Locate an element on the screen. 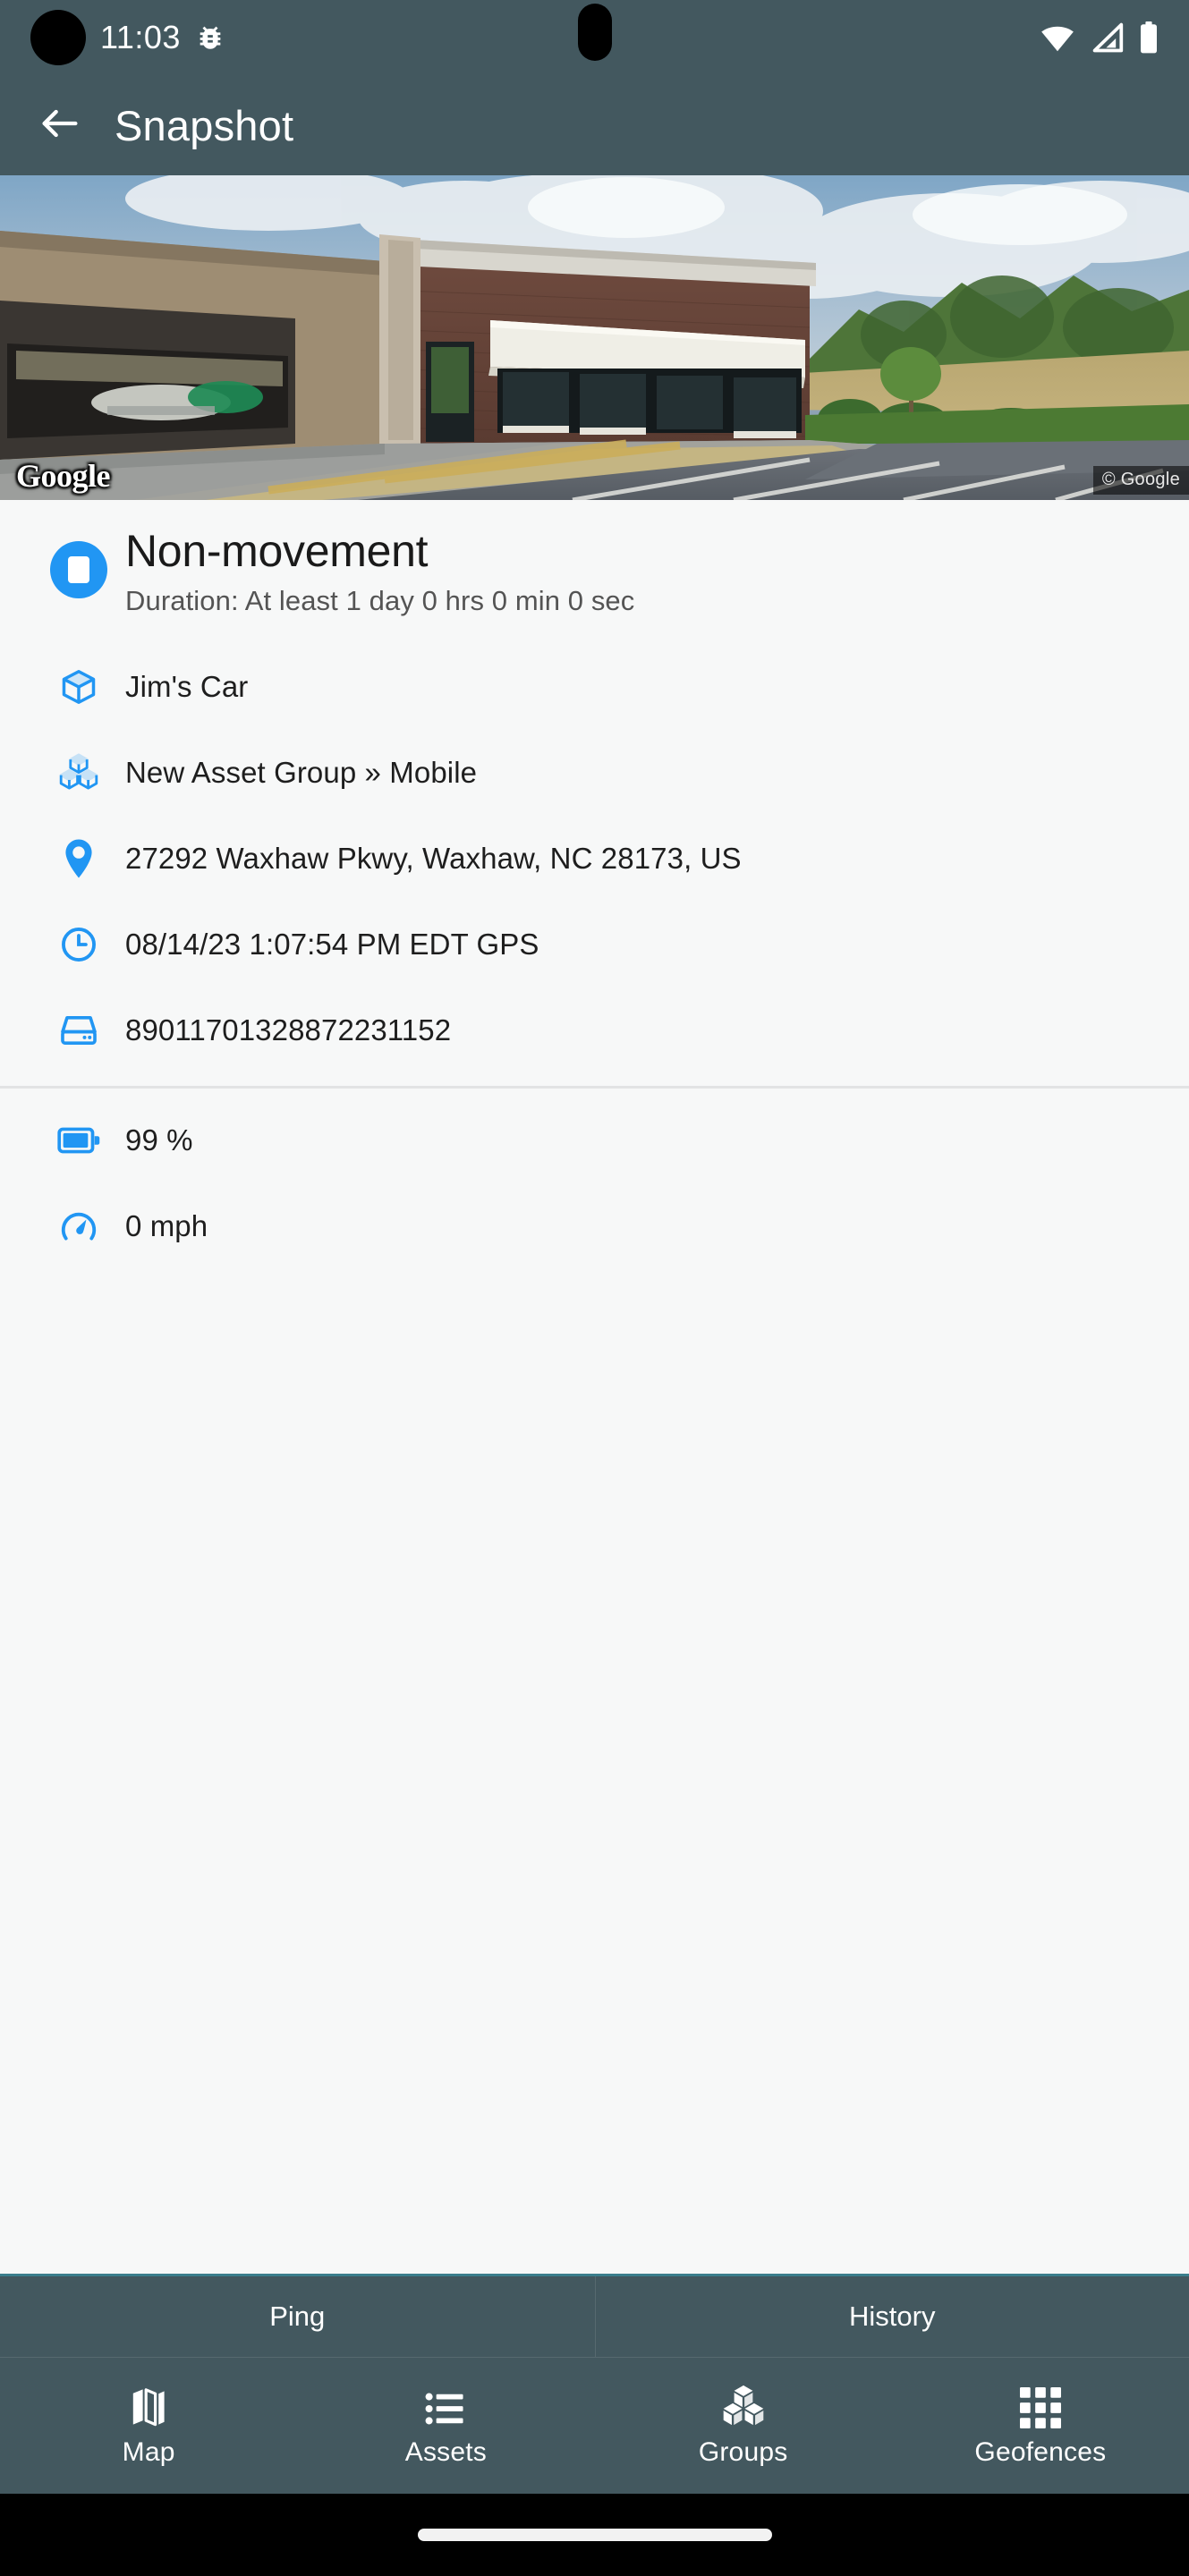  status-bar: 11:03 is located at coordinates (594, 37).